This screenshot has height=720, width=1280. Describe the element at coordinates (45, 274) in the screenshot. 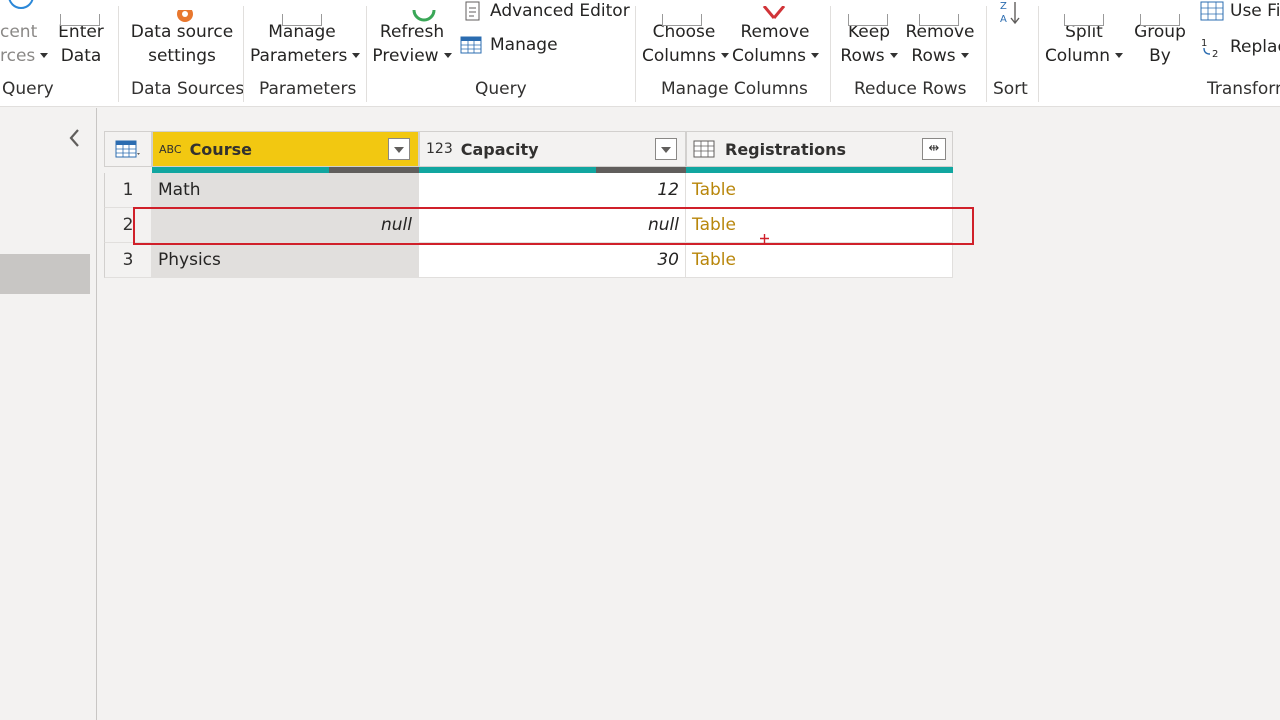

I see `selected-query-item` at that location.